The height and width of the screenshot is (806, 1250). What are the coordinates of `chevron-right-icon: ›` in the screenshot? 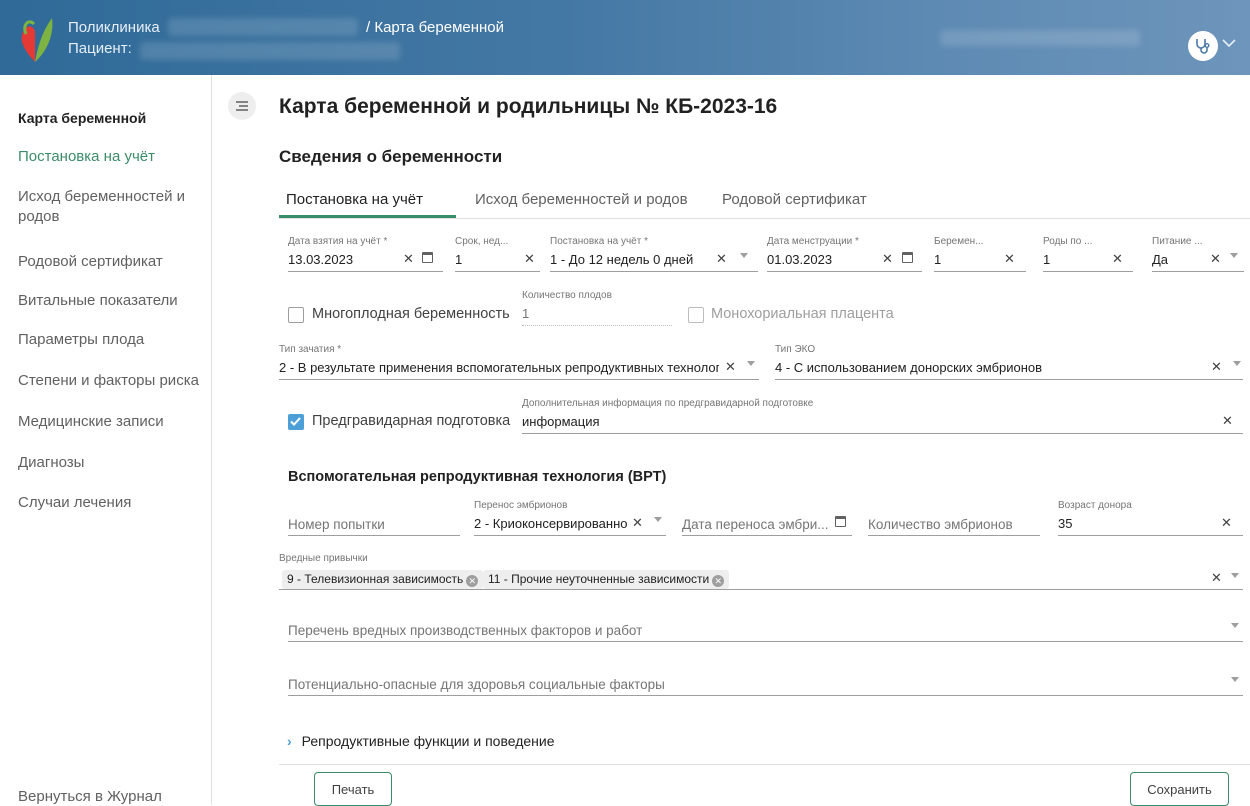 It's located at (289, 741).